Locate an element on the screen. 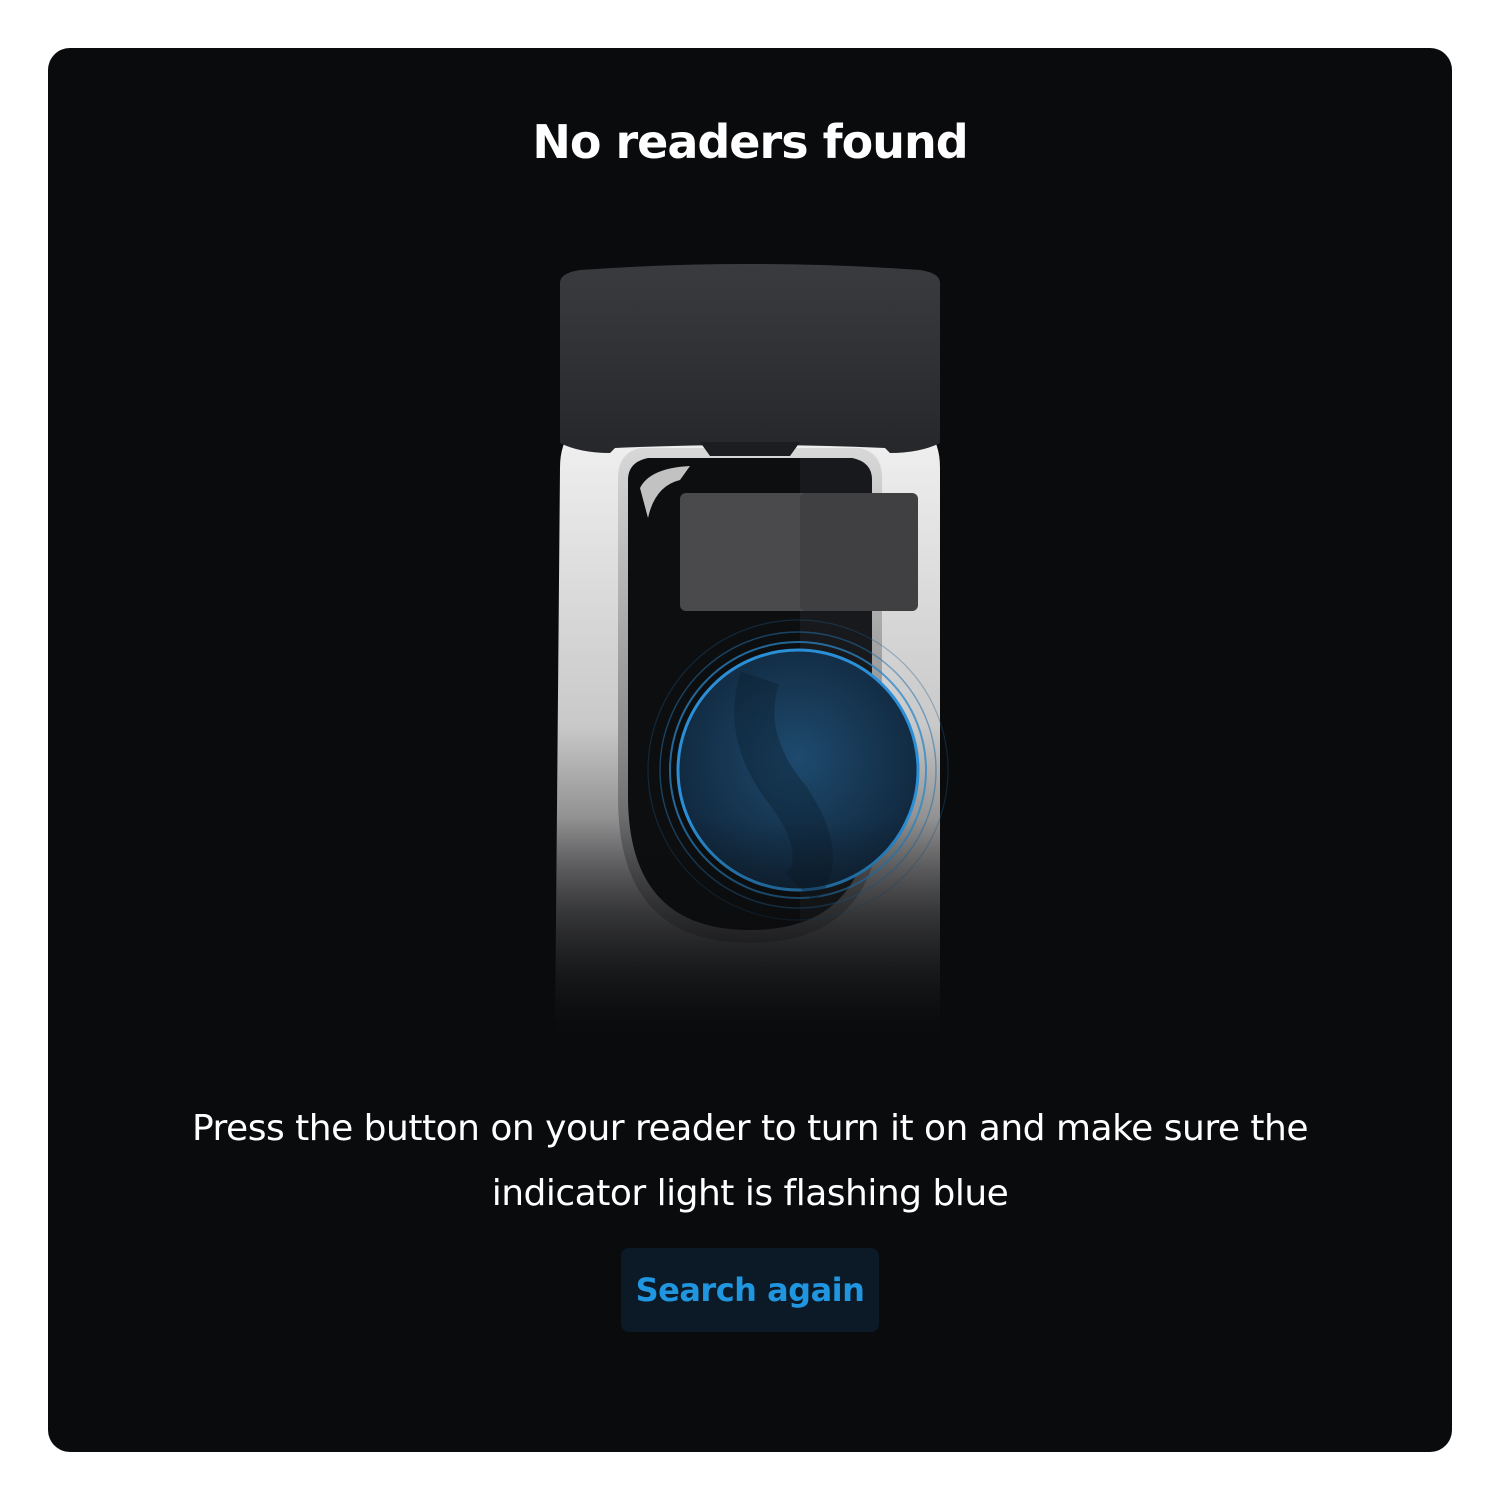  dialog-title: No readers found is located at coordinates (750, 142).